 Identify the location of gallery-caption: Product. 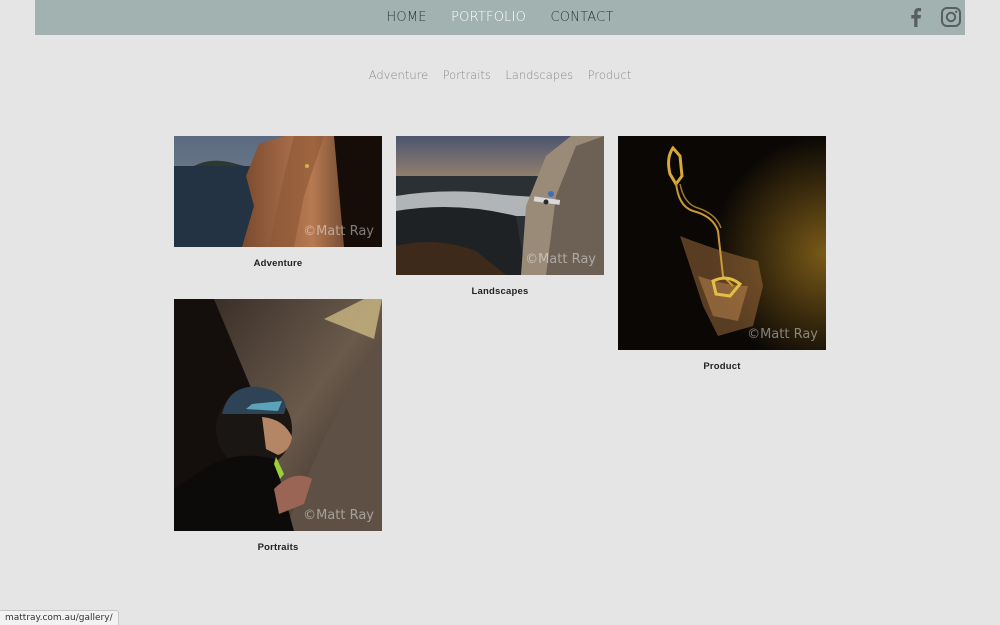
(722, 366).